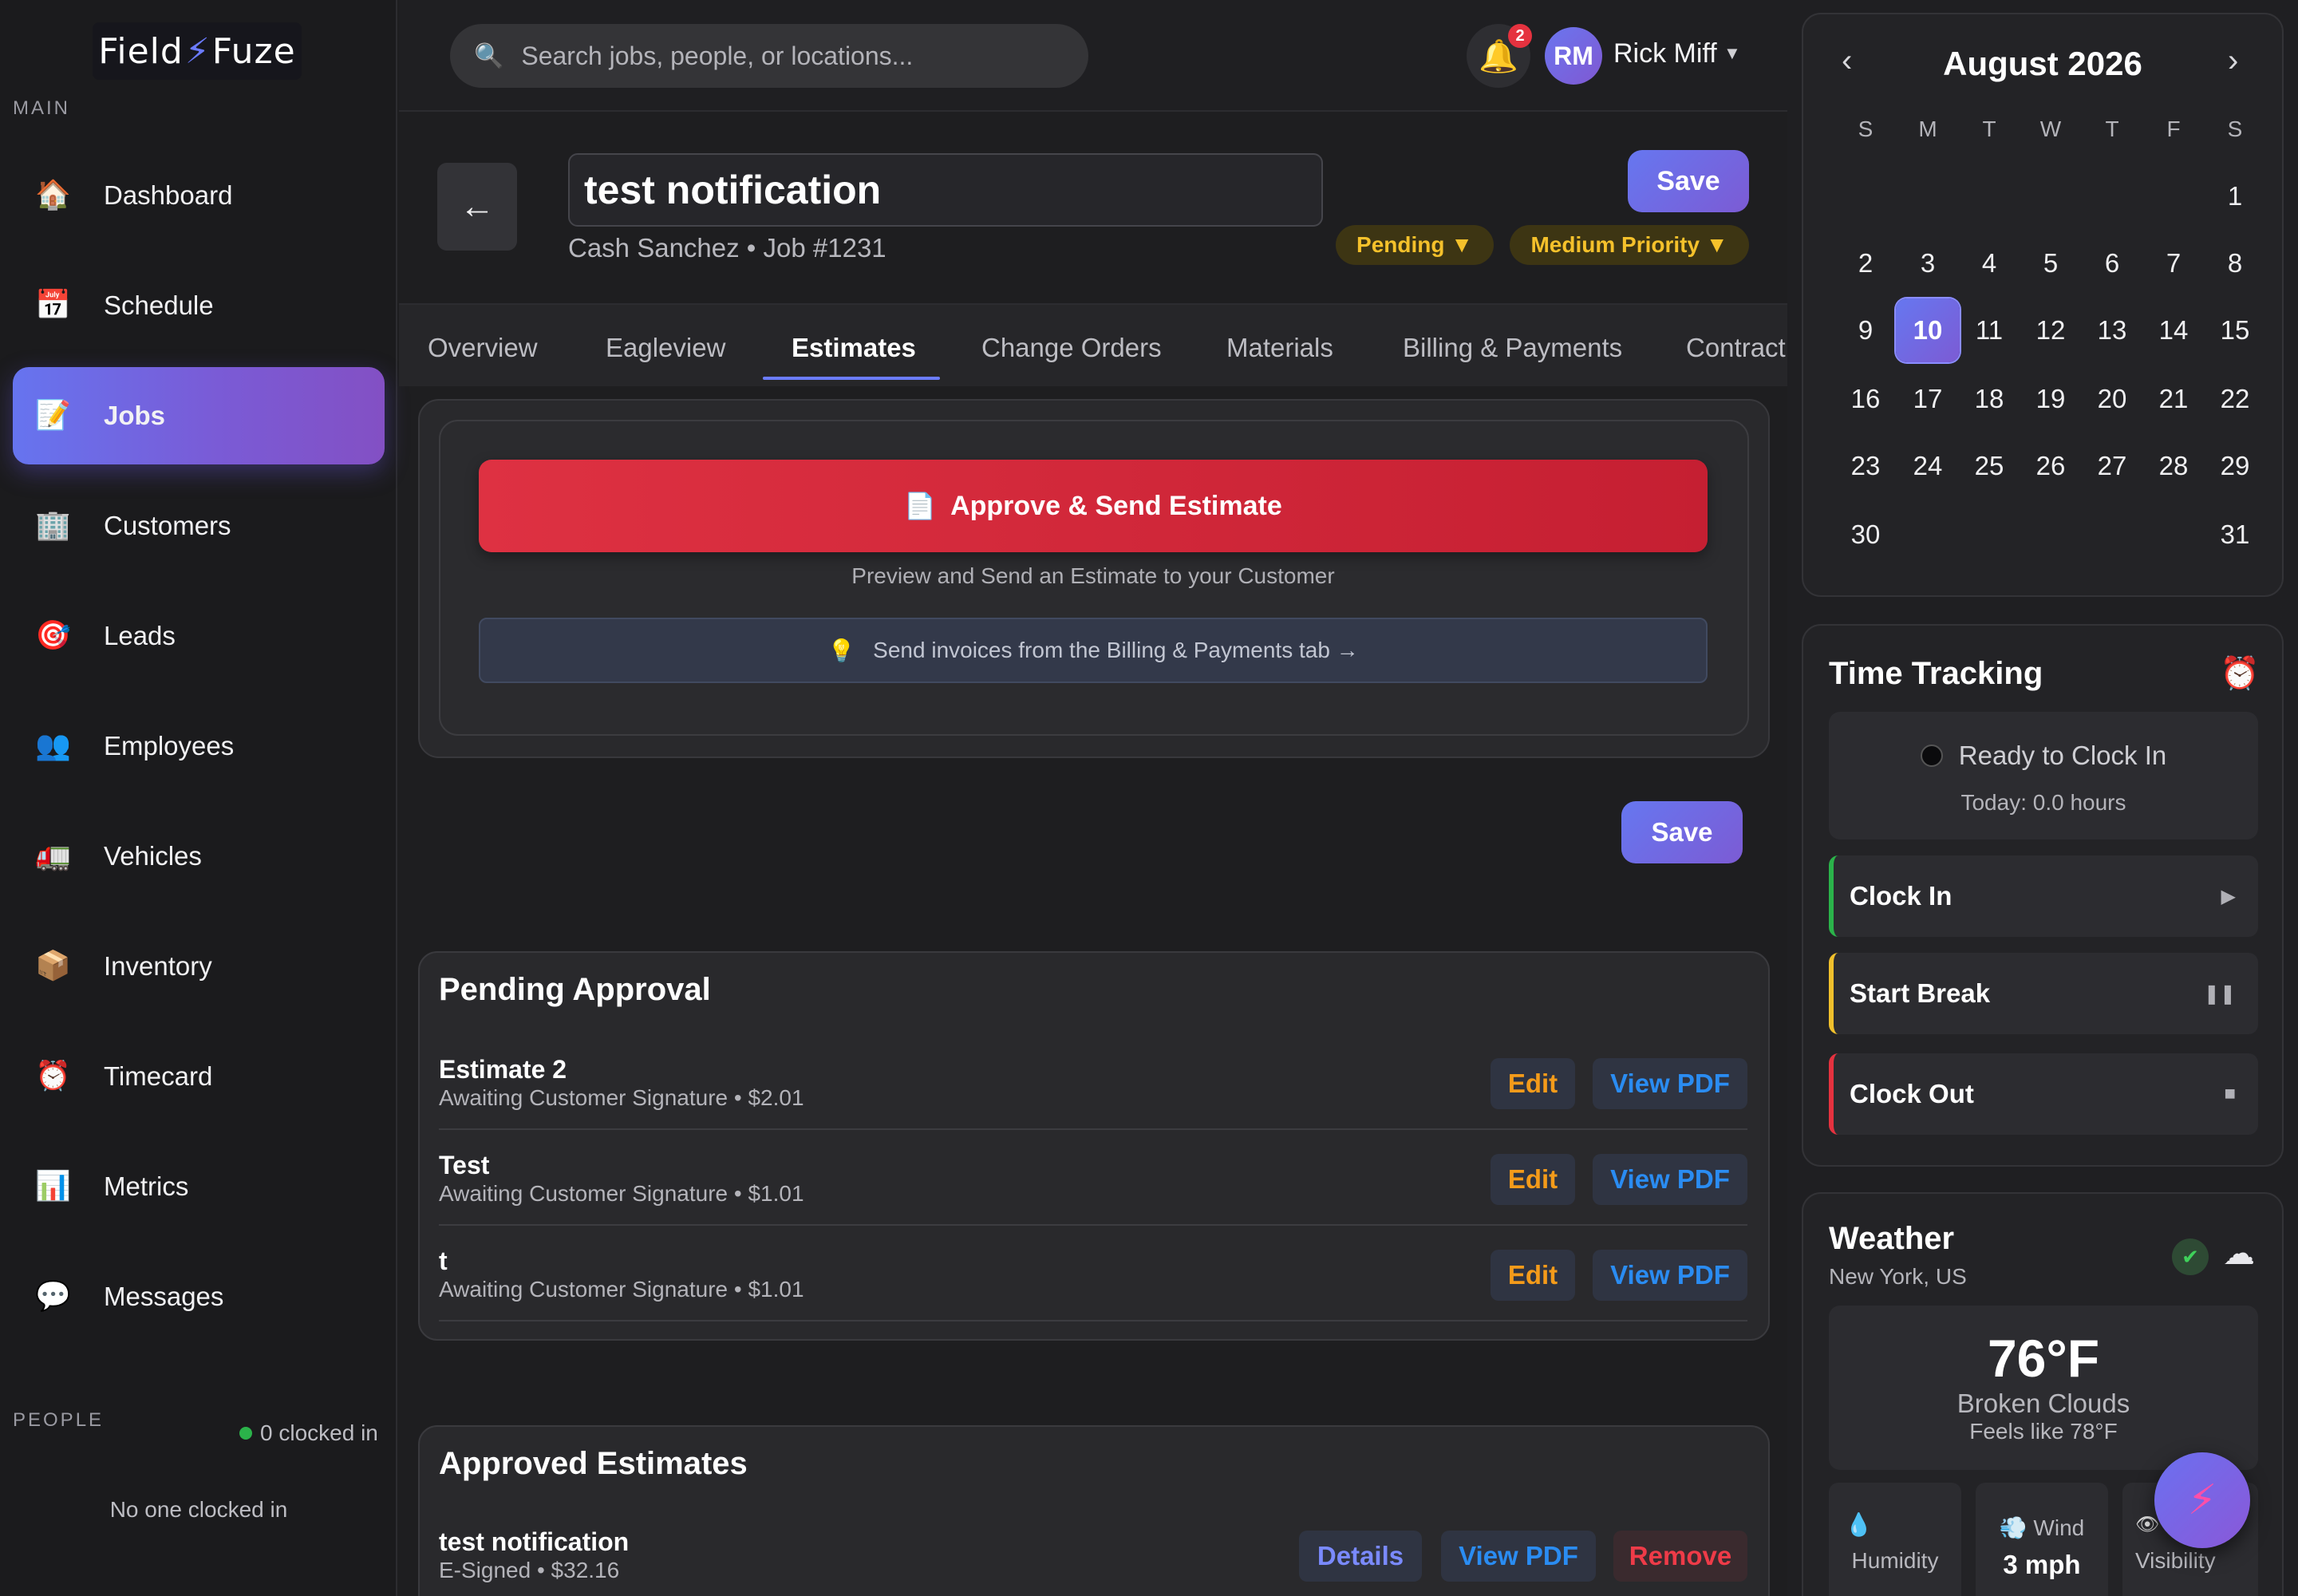 Image resolution: width=2298 pixels, height=1596 pixels. Describe the element at coordinates (1895, 1539) in the screenshot. I see `humidity-stat: 💧 Humidity` at that location.